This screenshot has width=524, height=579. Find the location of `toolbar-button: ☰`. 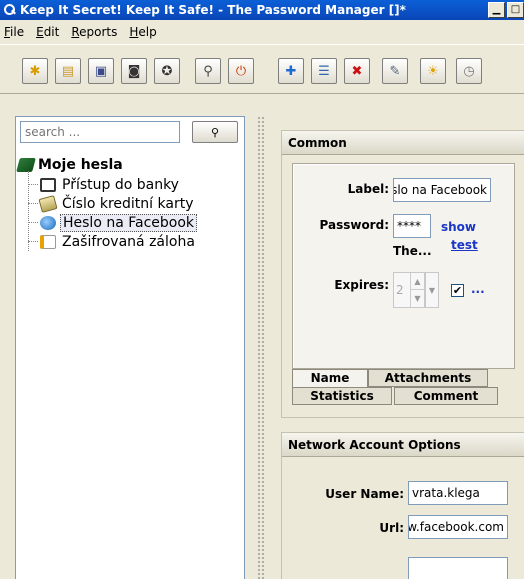

toolbar-button: ☰ is located at coordinates (324, 71).